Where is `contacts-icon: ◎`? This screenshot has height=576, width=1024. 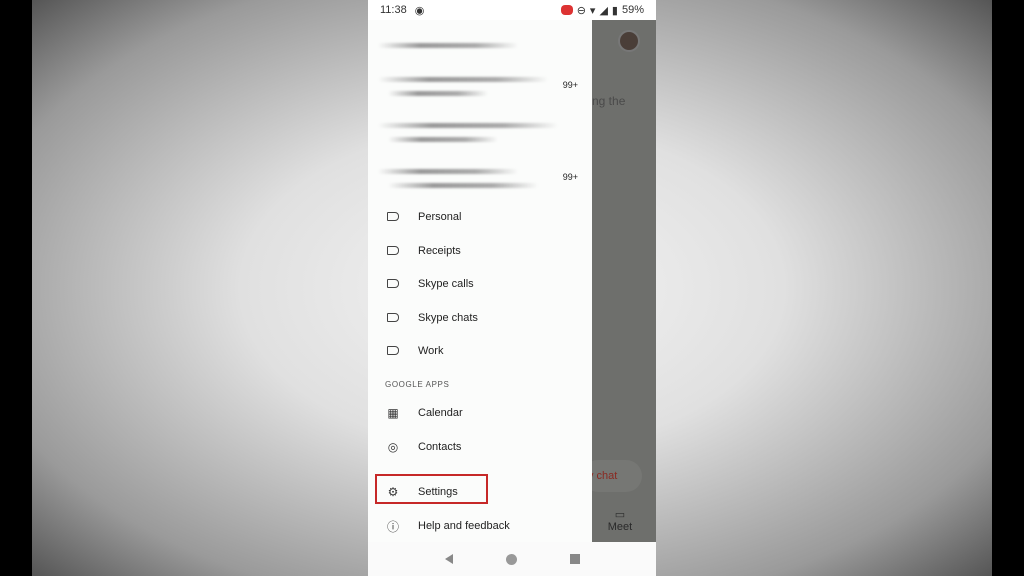 contacts-icon: ◎ is located at coordinates (393, 447).